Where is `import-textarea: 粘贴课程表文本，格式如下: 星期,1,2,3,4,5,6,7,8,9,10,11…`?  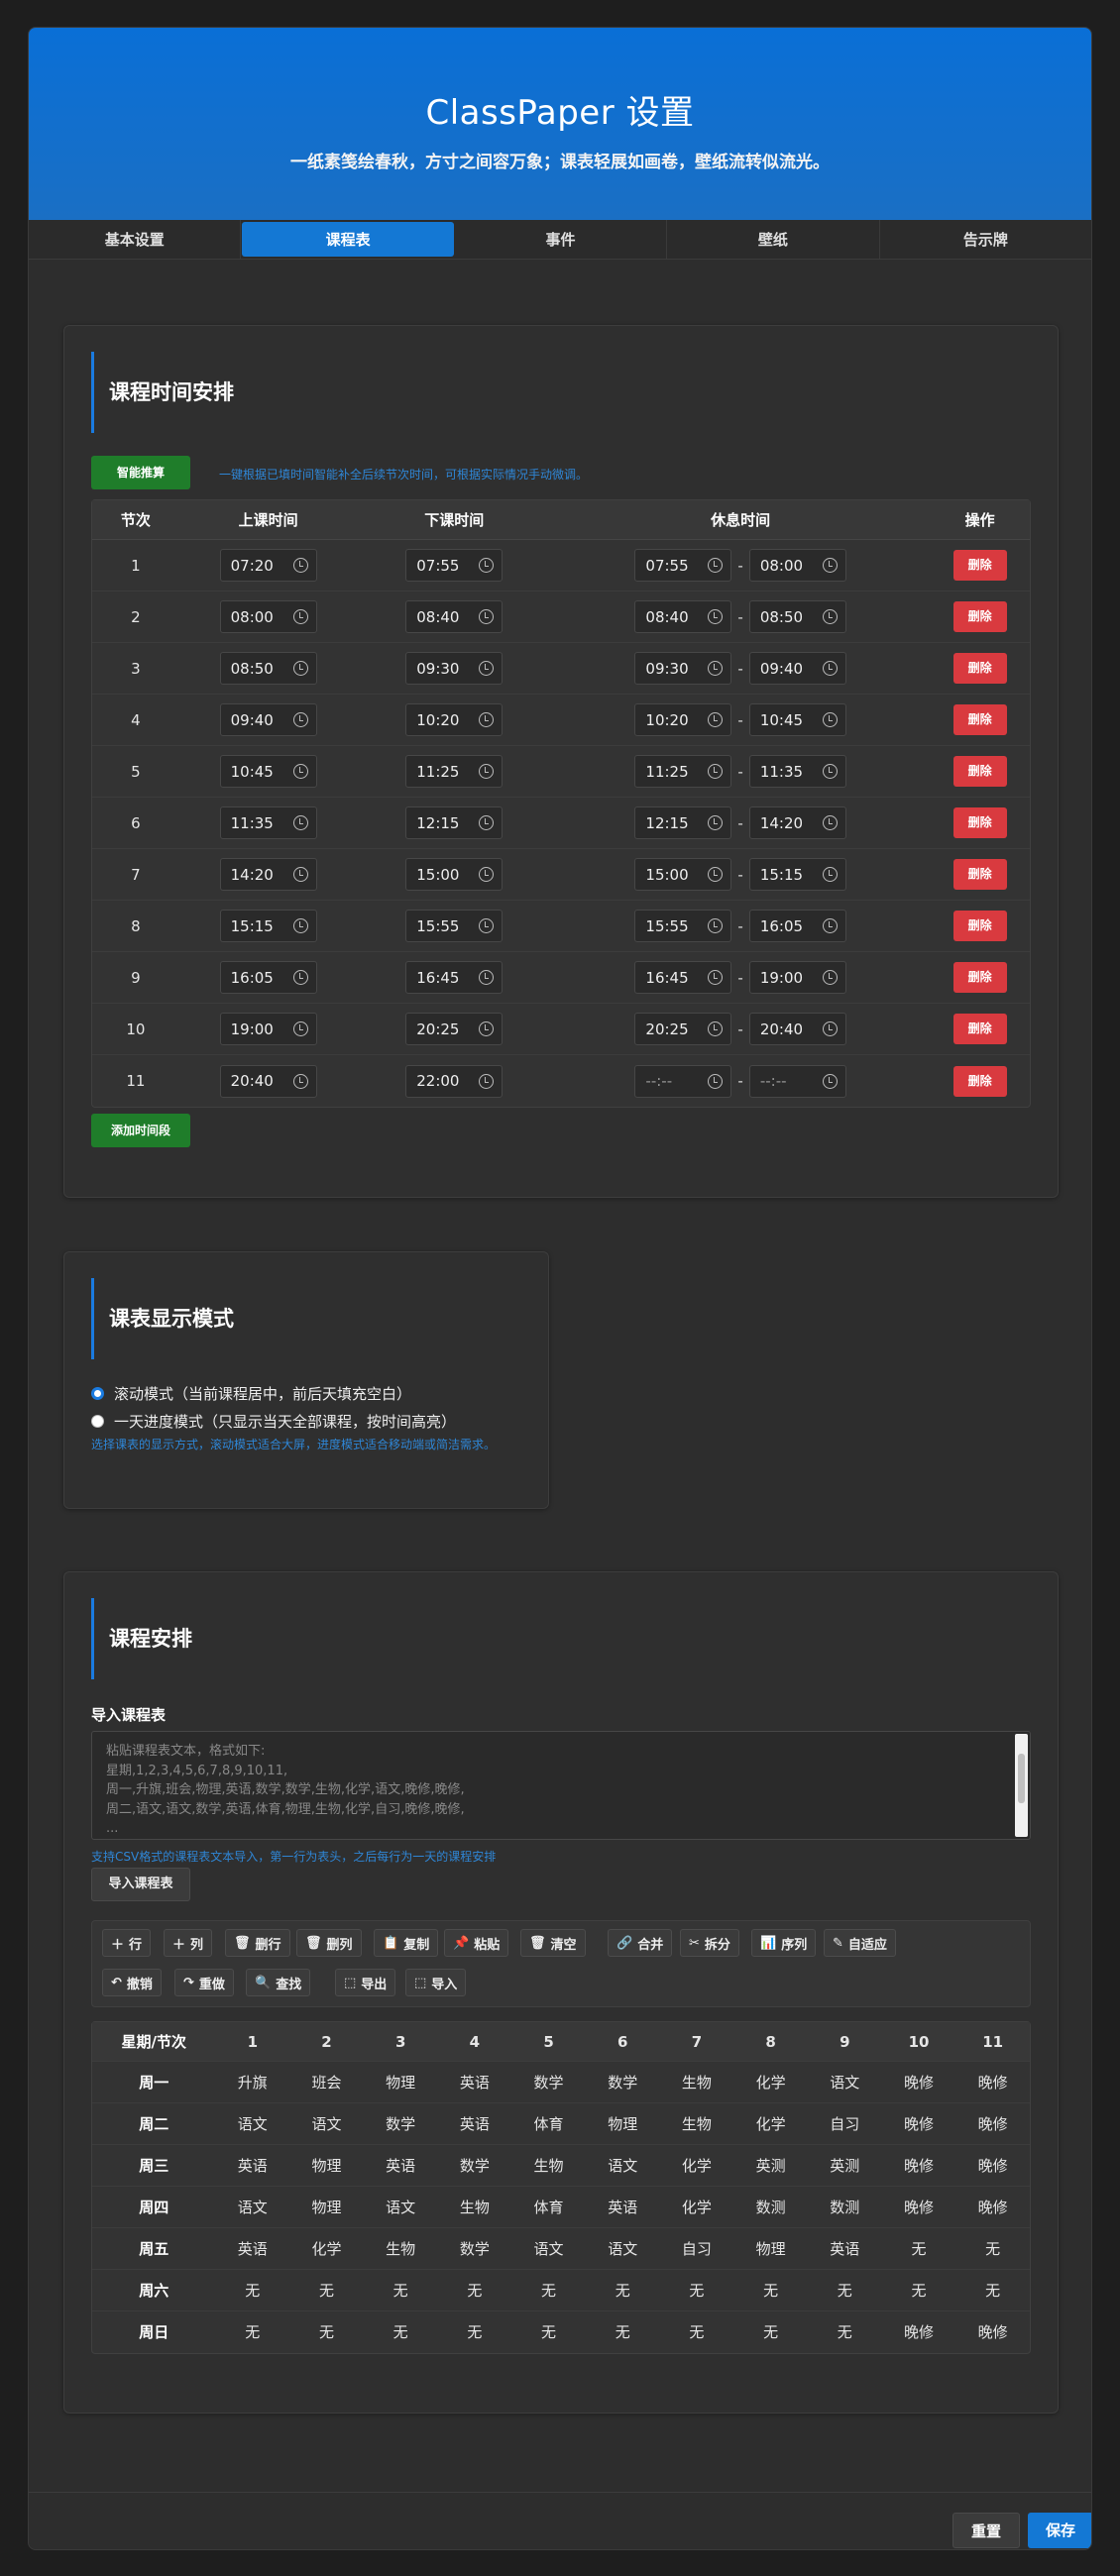 import-textarea: 粘贴课程表文本，格式如下: 星期,1,2,3,4,5,6,7,8,9,10,11… is located at coordinates (561, 1786).